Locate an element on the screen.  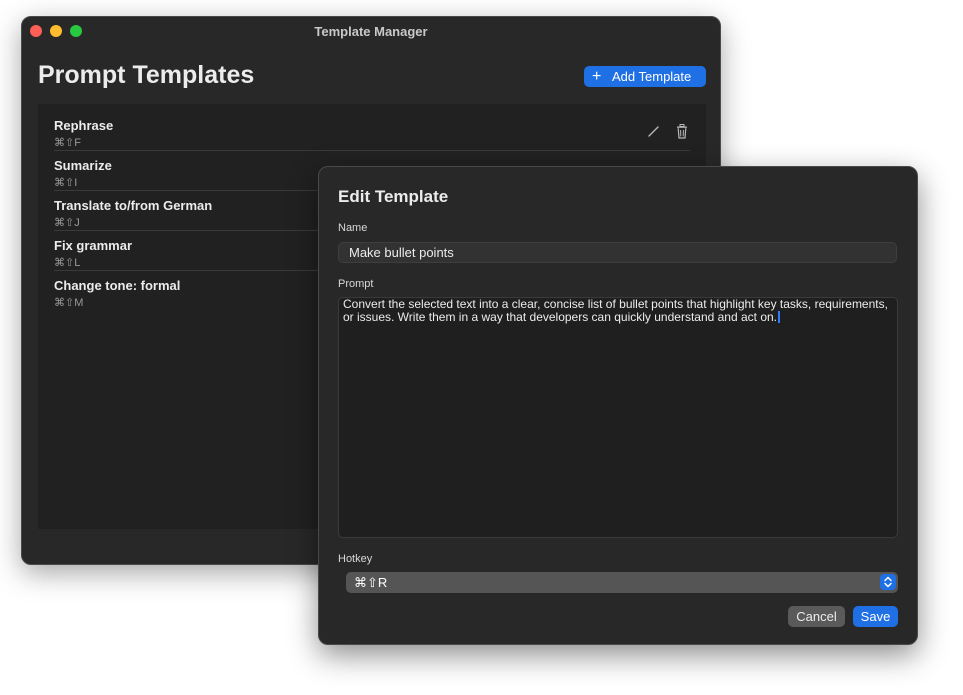
template-name: Sumarize is located at coordinates (83, 165).